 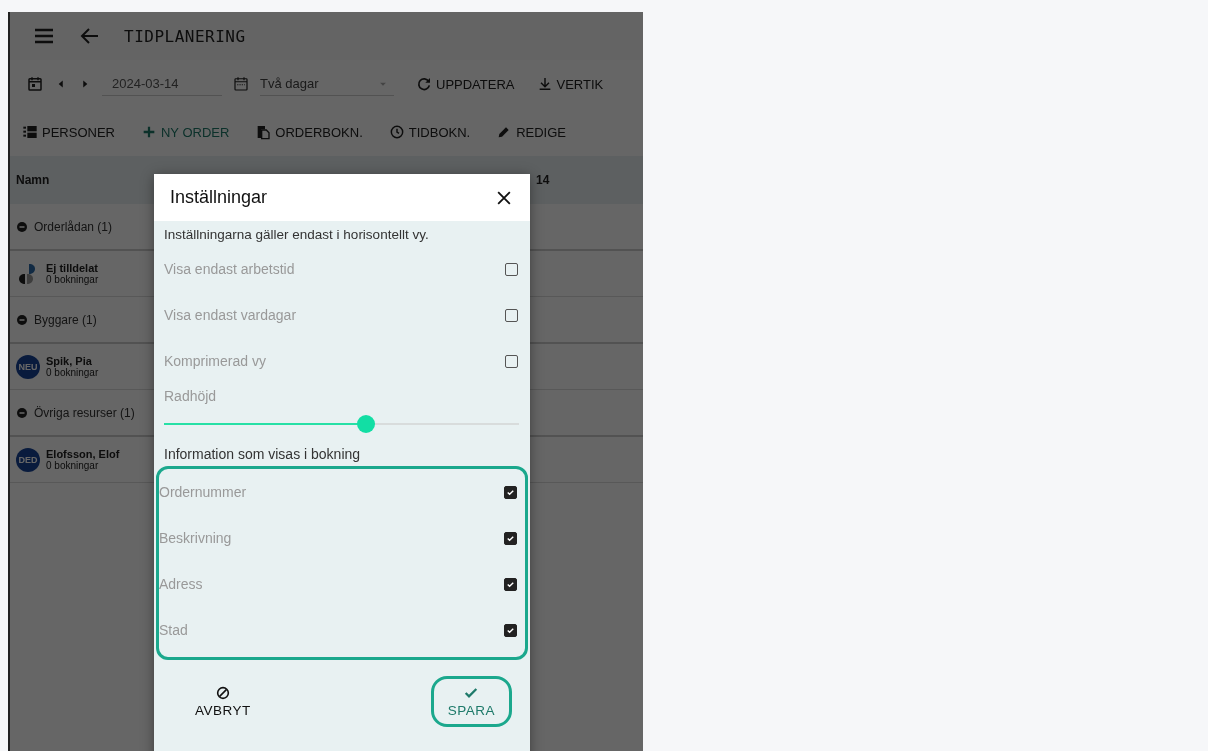 I want to click on cancel-button: AVBRYT, so click(x=223, y=701).